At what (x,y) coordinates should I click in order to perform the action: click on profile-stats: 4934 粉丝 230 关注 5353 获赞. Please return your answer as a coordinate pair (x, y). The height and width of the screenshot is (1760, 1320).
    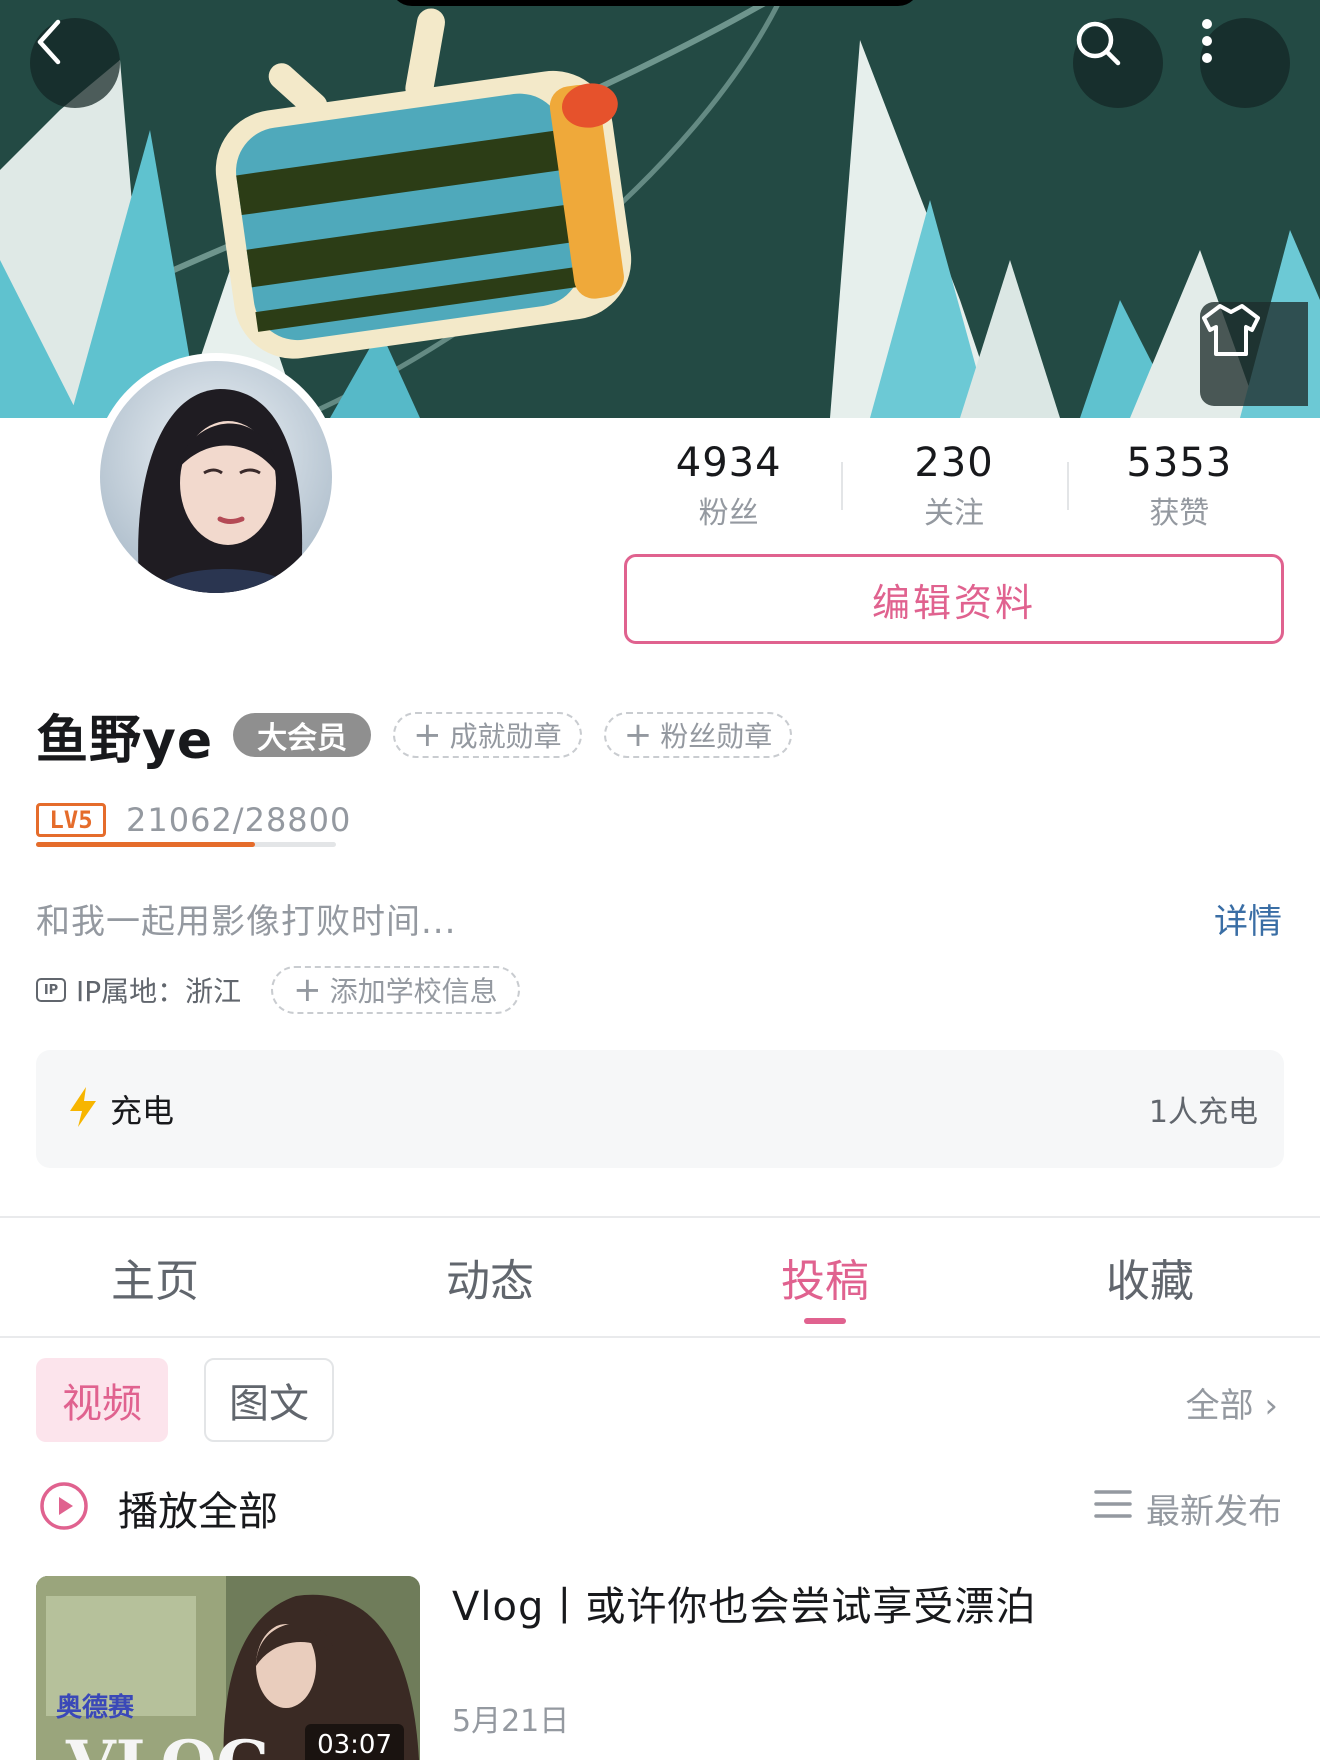
    Looking at the image, I should click on (954, 488).